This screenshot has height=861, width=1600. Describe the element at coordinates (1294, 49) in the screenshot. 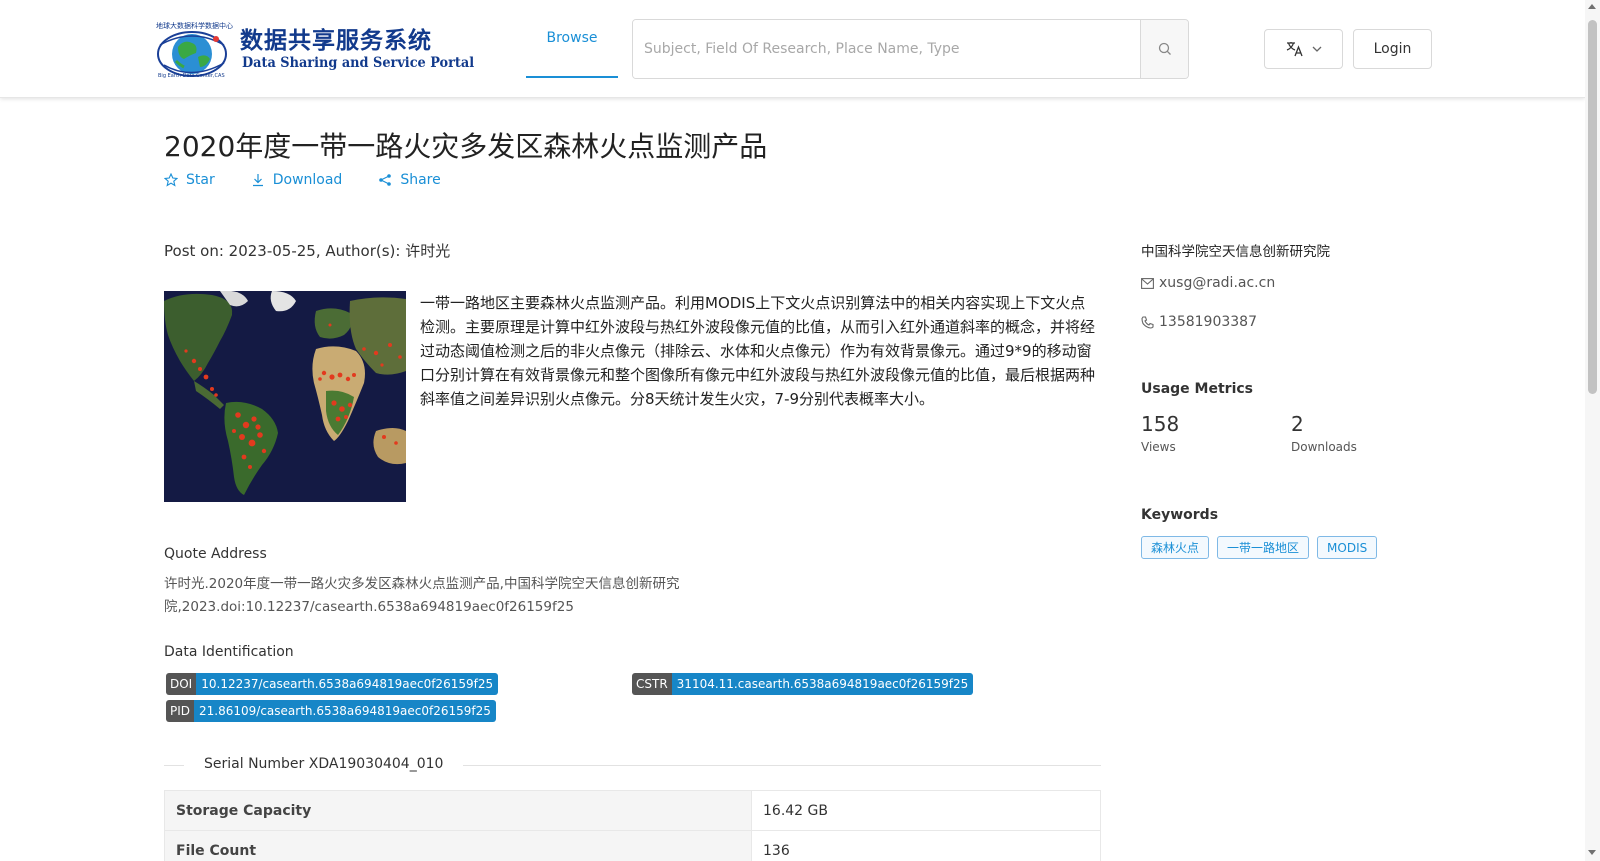

I see `translate-icon` at that location.